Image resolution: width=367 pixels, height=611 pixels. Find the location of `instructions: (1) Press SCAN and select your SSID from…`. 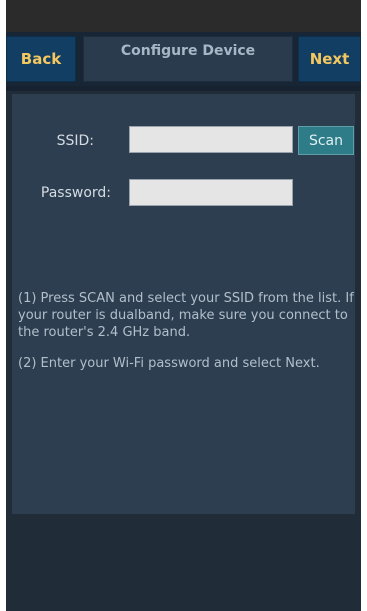

instructions: (1) Press SCAN and select your SSID from… is located at coordinates (186, 338).